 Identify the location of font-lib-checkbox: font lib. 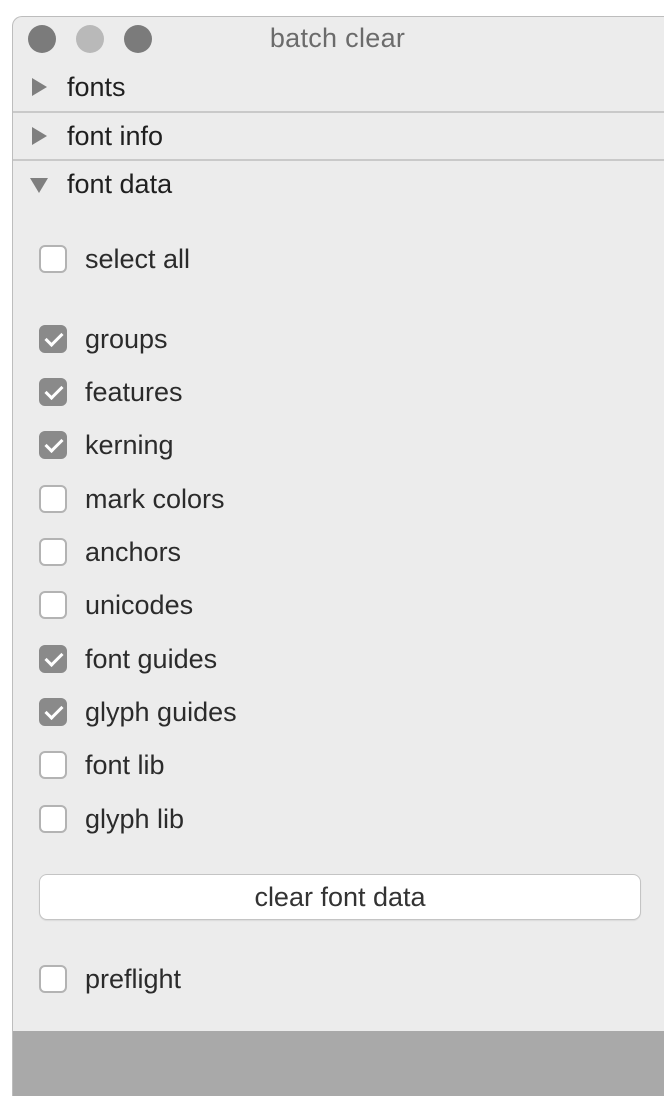
(102, 765).